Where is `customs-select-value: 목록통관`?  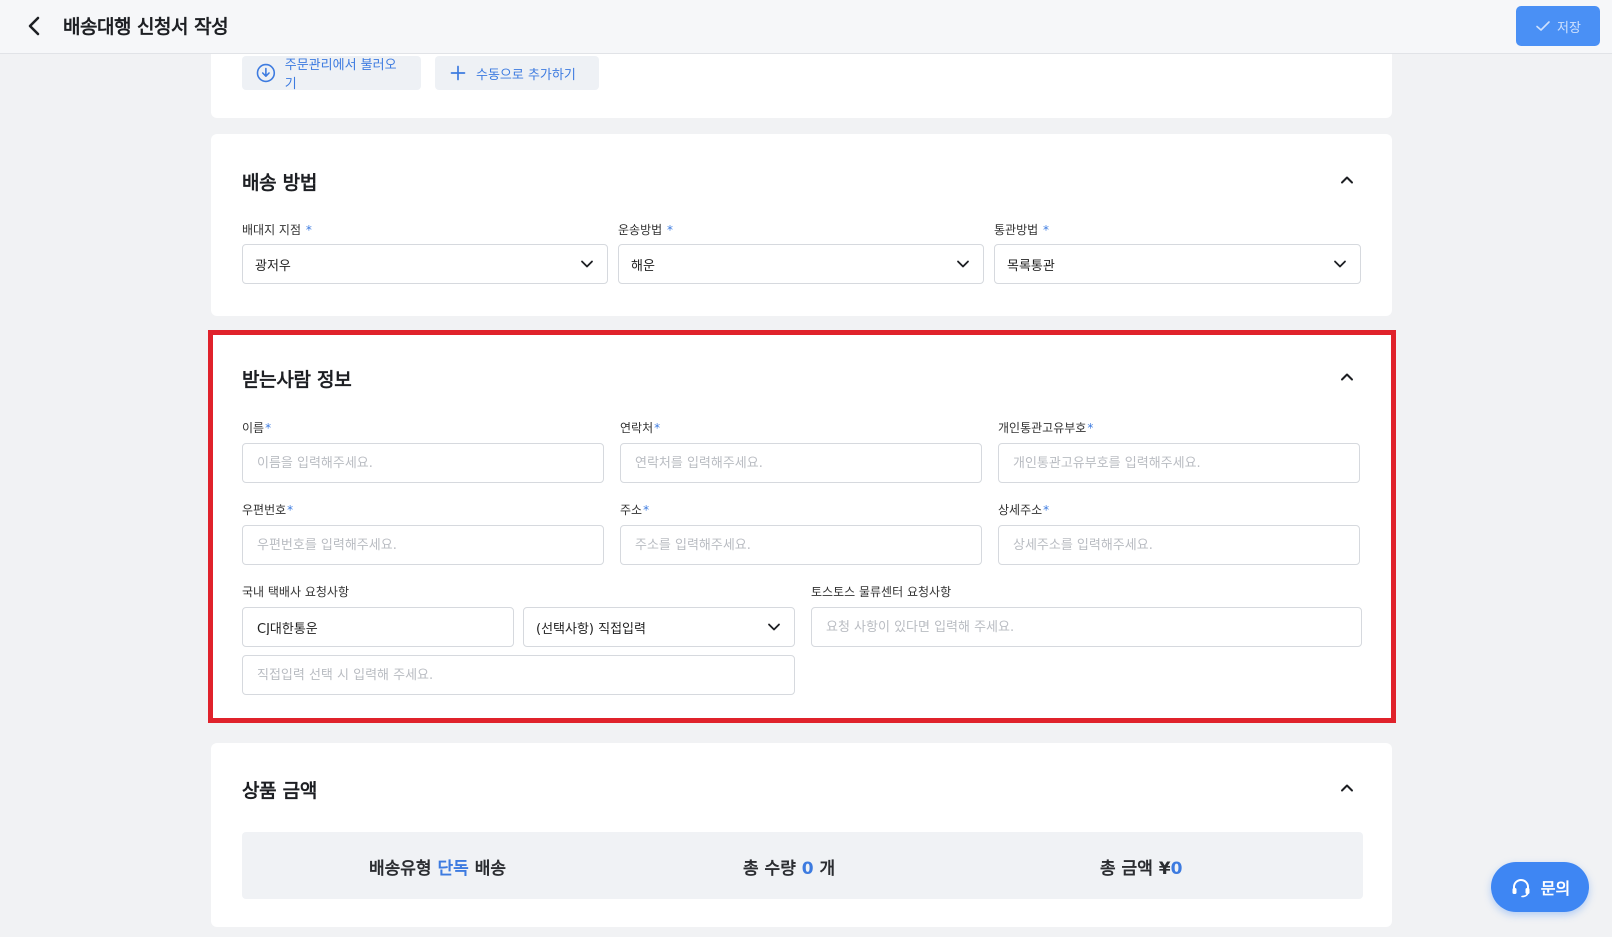 customs-select-value: 목록통관 is located at coordinates (1031, 266).